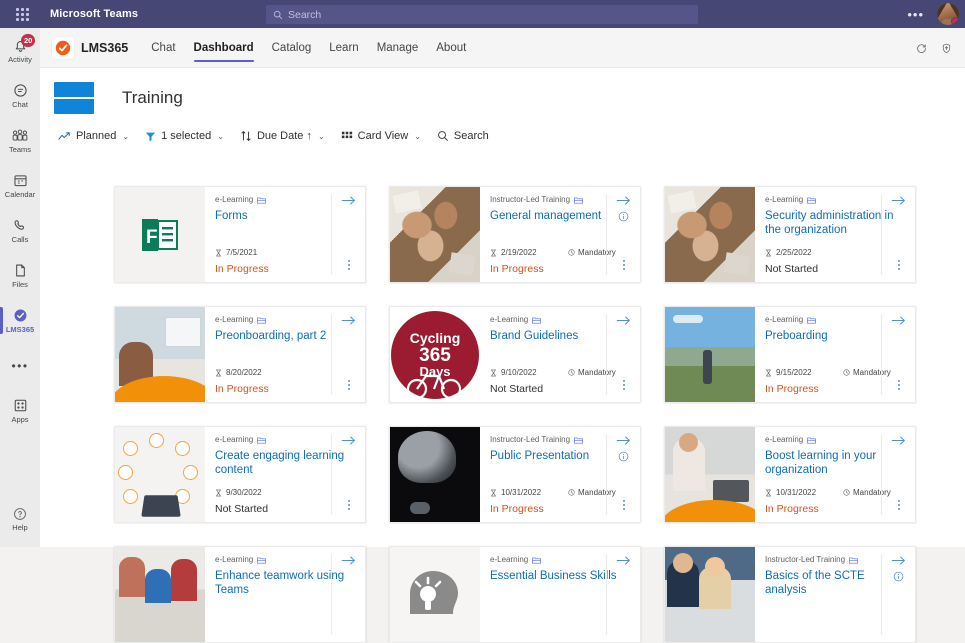 The width and height of the screenshot is (965, 643). What do you see at coordinates (831, 336) in the screenshot?
I see `card-title: Preboarding` at bounding box center [831, 336].